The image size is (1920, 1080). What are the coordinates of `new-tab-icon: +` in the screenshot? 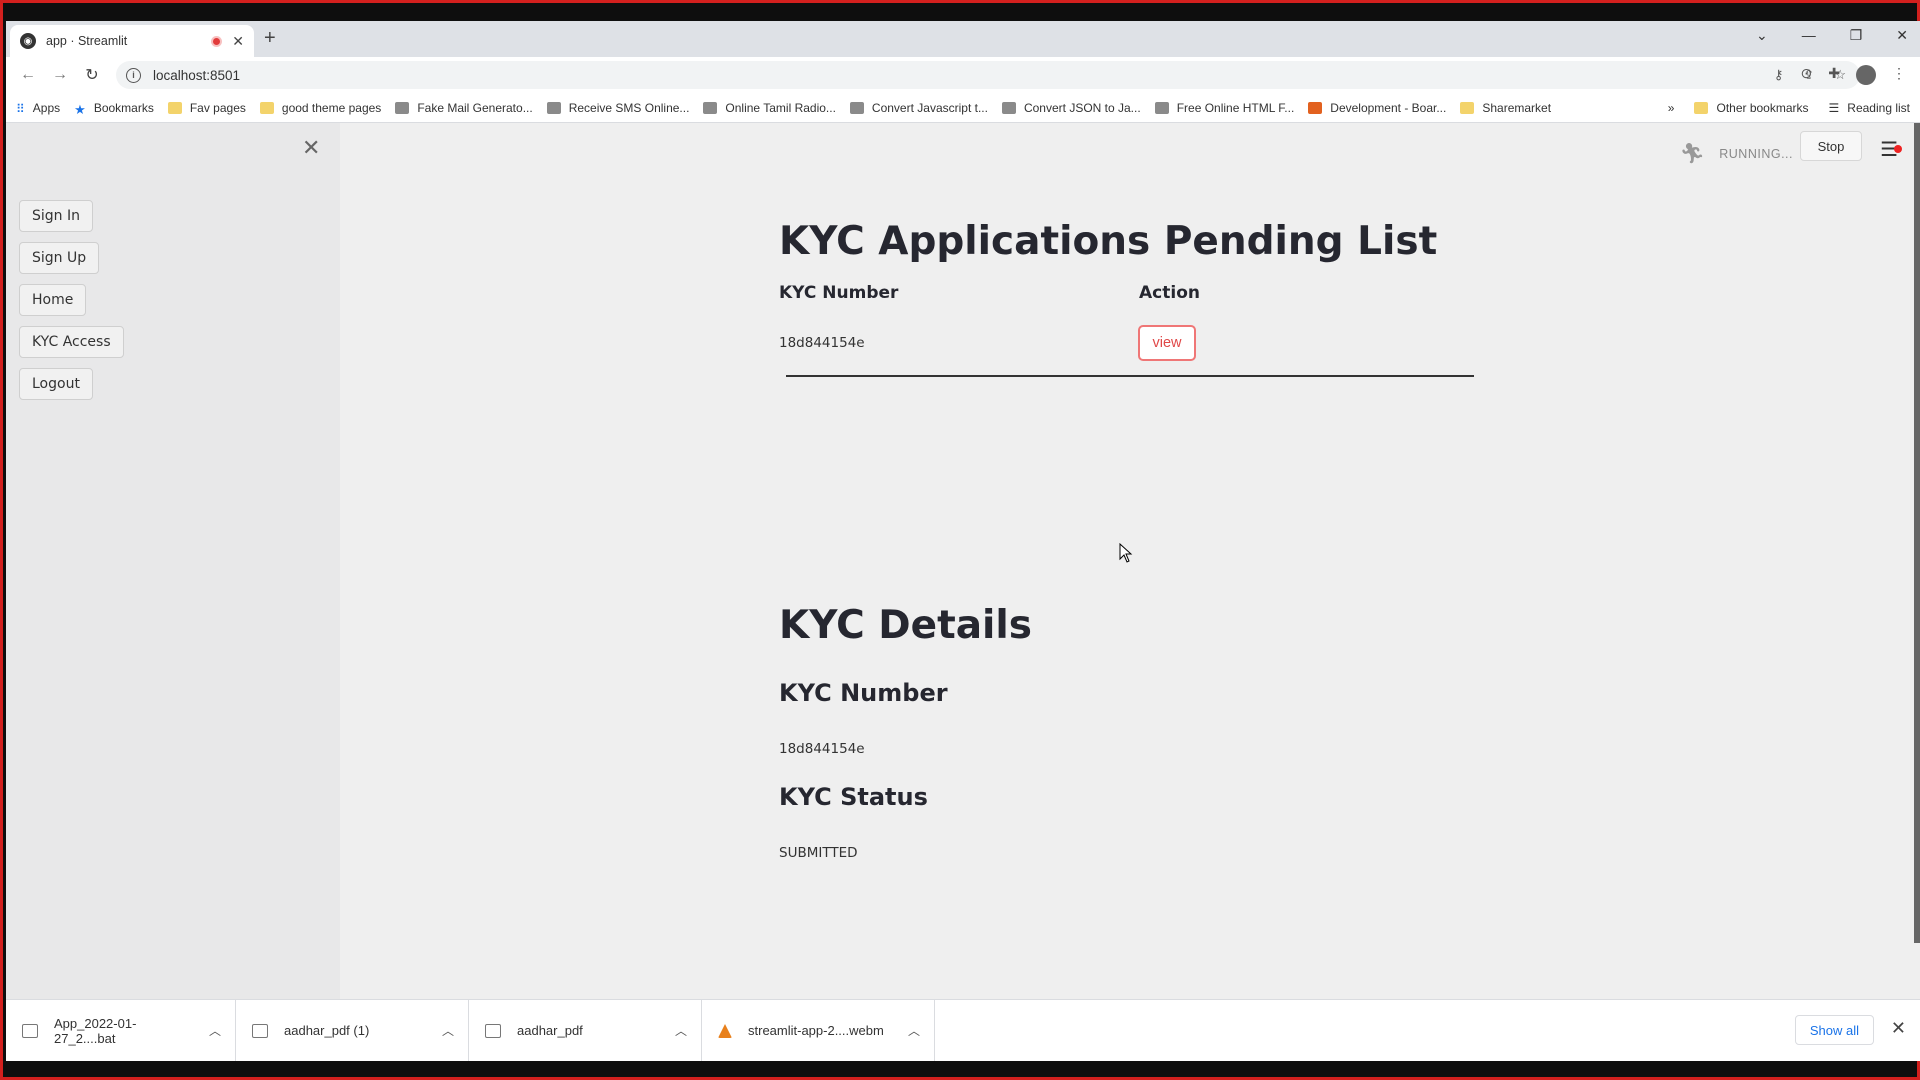 It's located at (270, 38).